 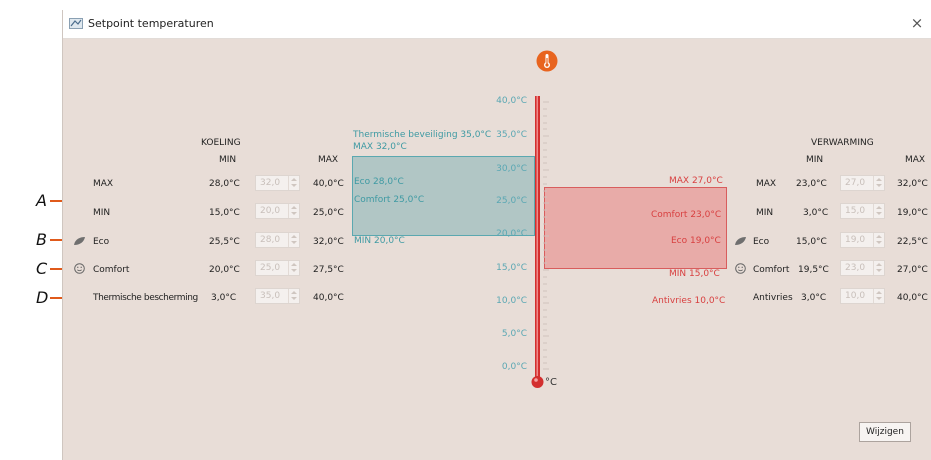 I want to click on heating-min-min-value: 3,0°C, so click(x=816, y=213).